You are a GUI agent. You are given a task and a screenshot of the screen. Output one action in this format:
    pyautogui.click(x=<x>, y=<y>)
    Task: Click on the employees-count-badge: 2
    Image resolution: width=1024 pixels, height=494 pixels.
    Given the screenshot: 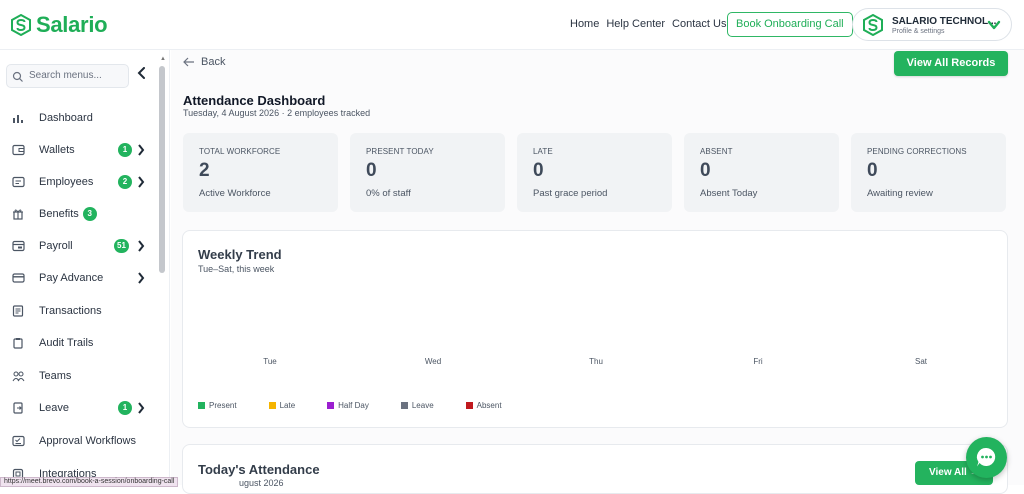 What is the action you would take?
    pyautogui.click(x=125, y=182)
    